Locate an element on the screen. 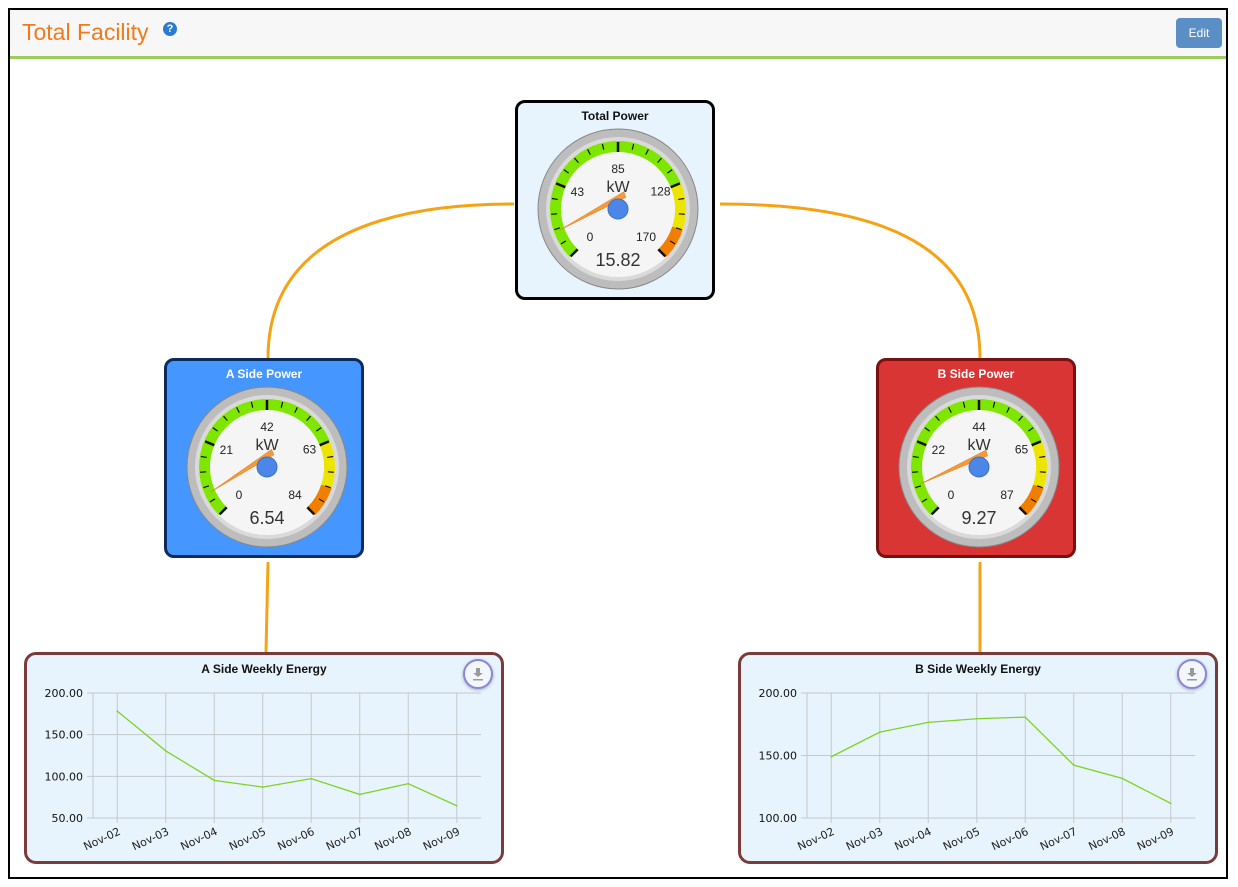 This screenshot has width=1238, height=887. gauge-value: 9.27 is located at coordinates (978, 518).